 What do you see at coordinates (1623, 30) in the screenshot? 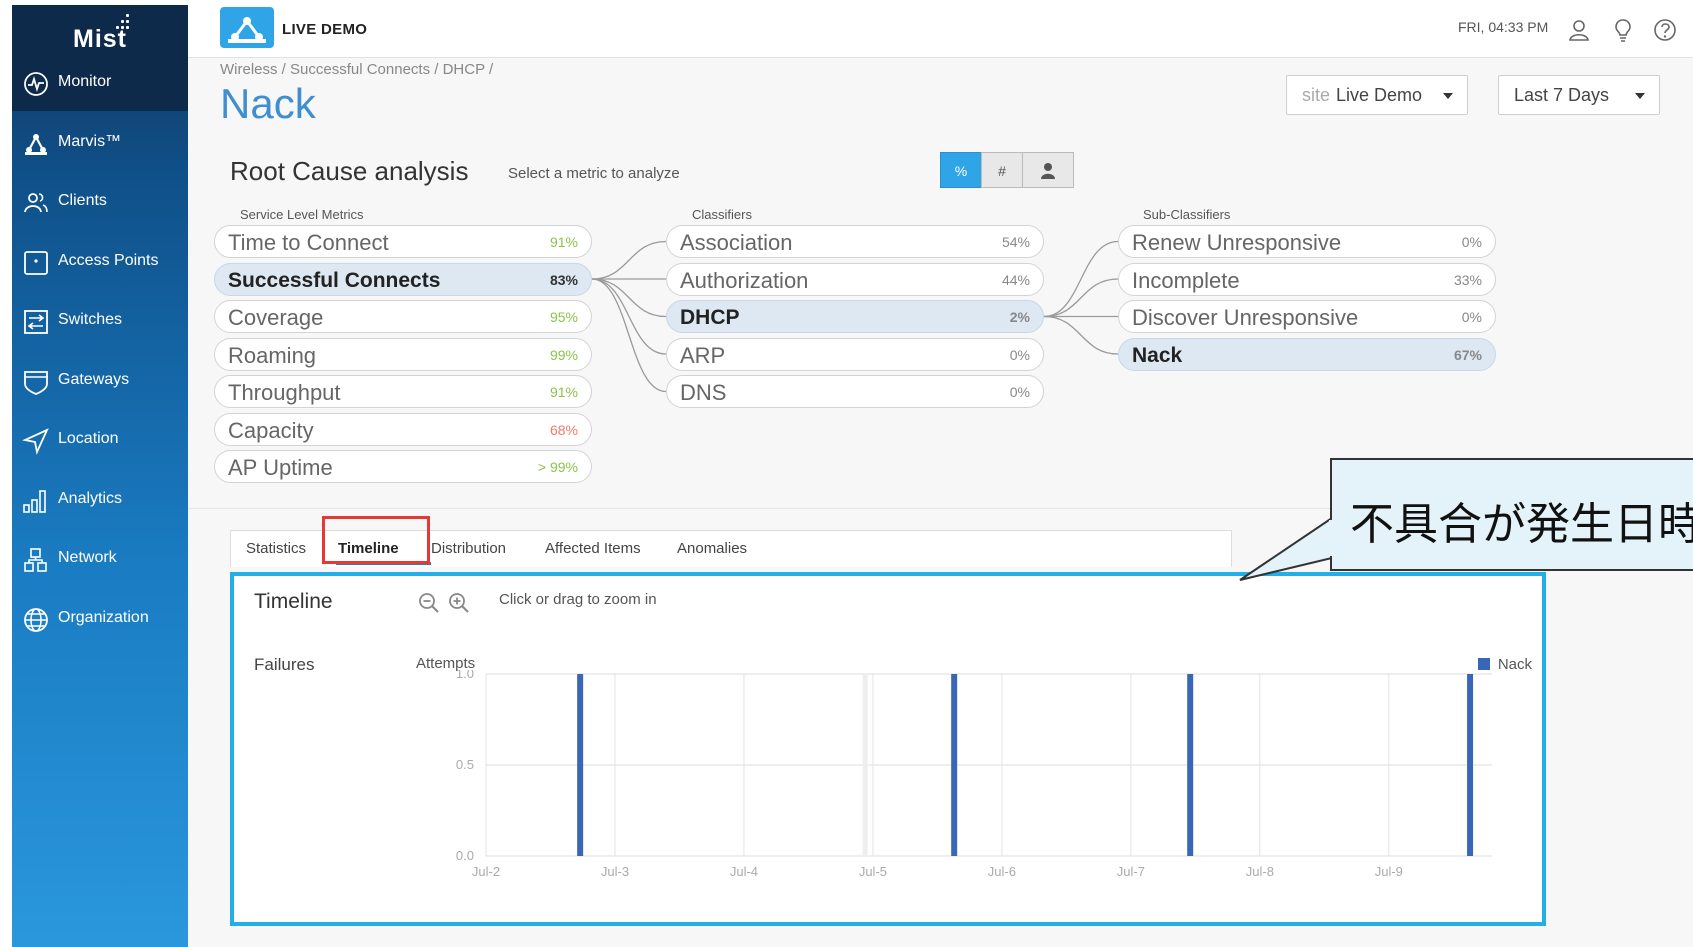
I see `lightbulb-icon` at bounding box center [1623, 30].